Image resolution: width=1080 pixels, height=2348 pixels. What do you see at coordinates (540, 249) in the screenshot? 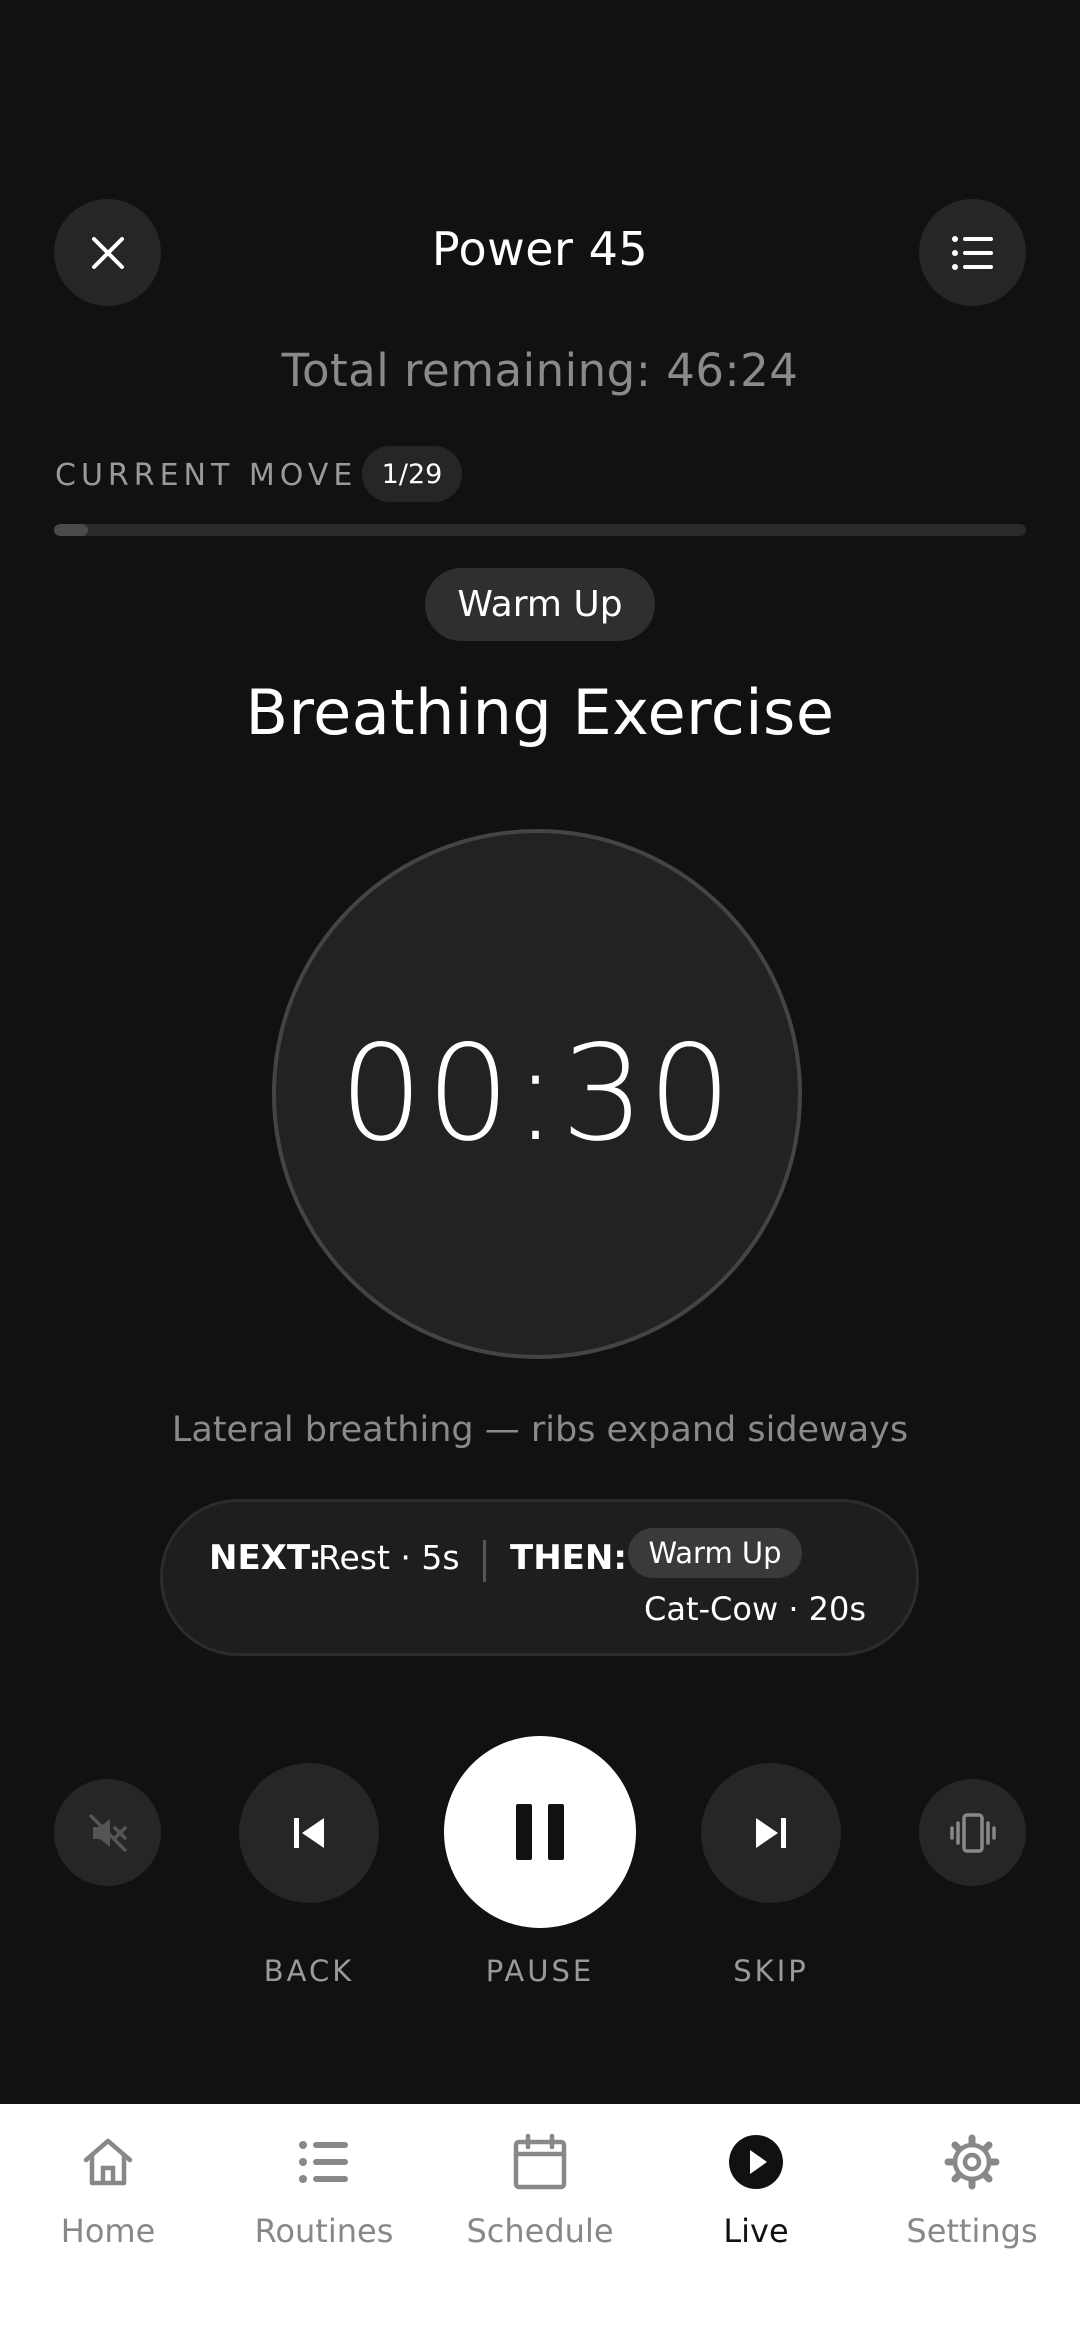
I see `routine-title: Power 45` at bounding box center [540, 249].